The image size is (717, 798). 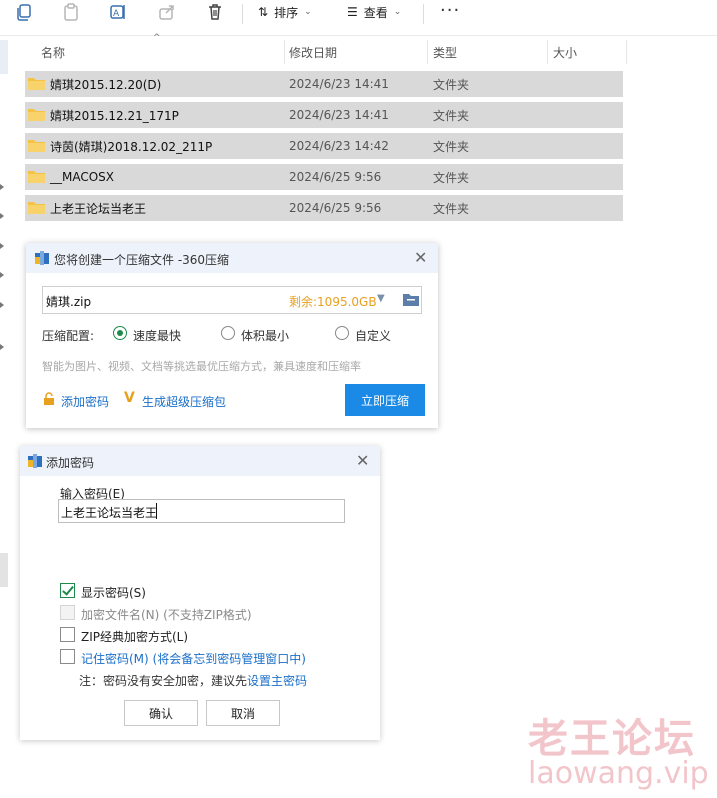 What do you see at coordinates (120, 333) in the screenshot?
I see `radio-speed-fastest` at bounding box center [120, 333].